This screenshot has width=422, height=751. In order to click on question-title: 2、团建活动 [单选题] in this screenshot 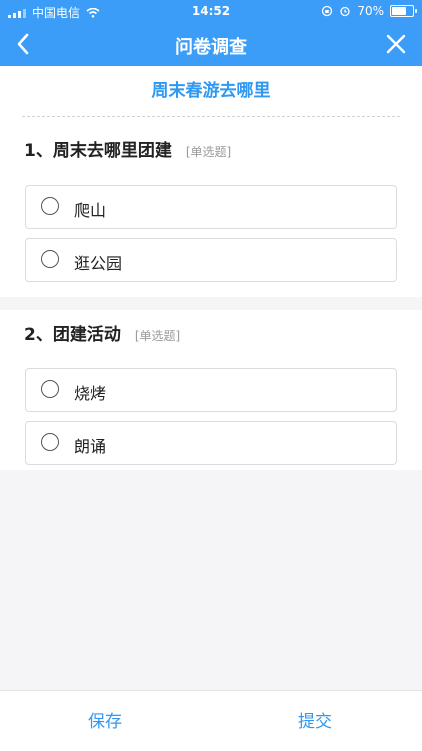, I will do `click(102, 332)`.